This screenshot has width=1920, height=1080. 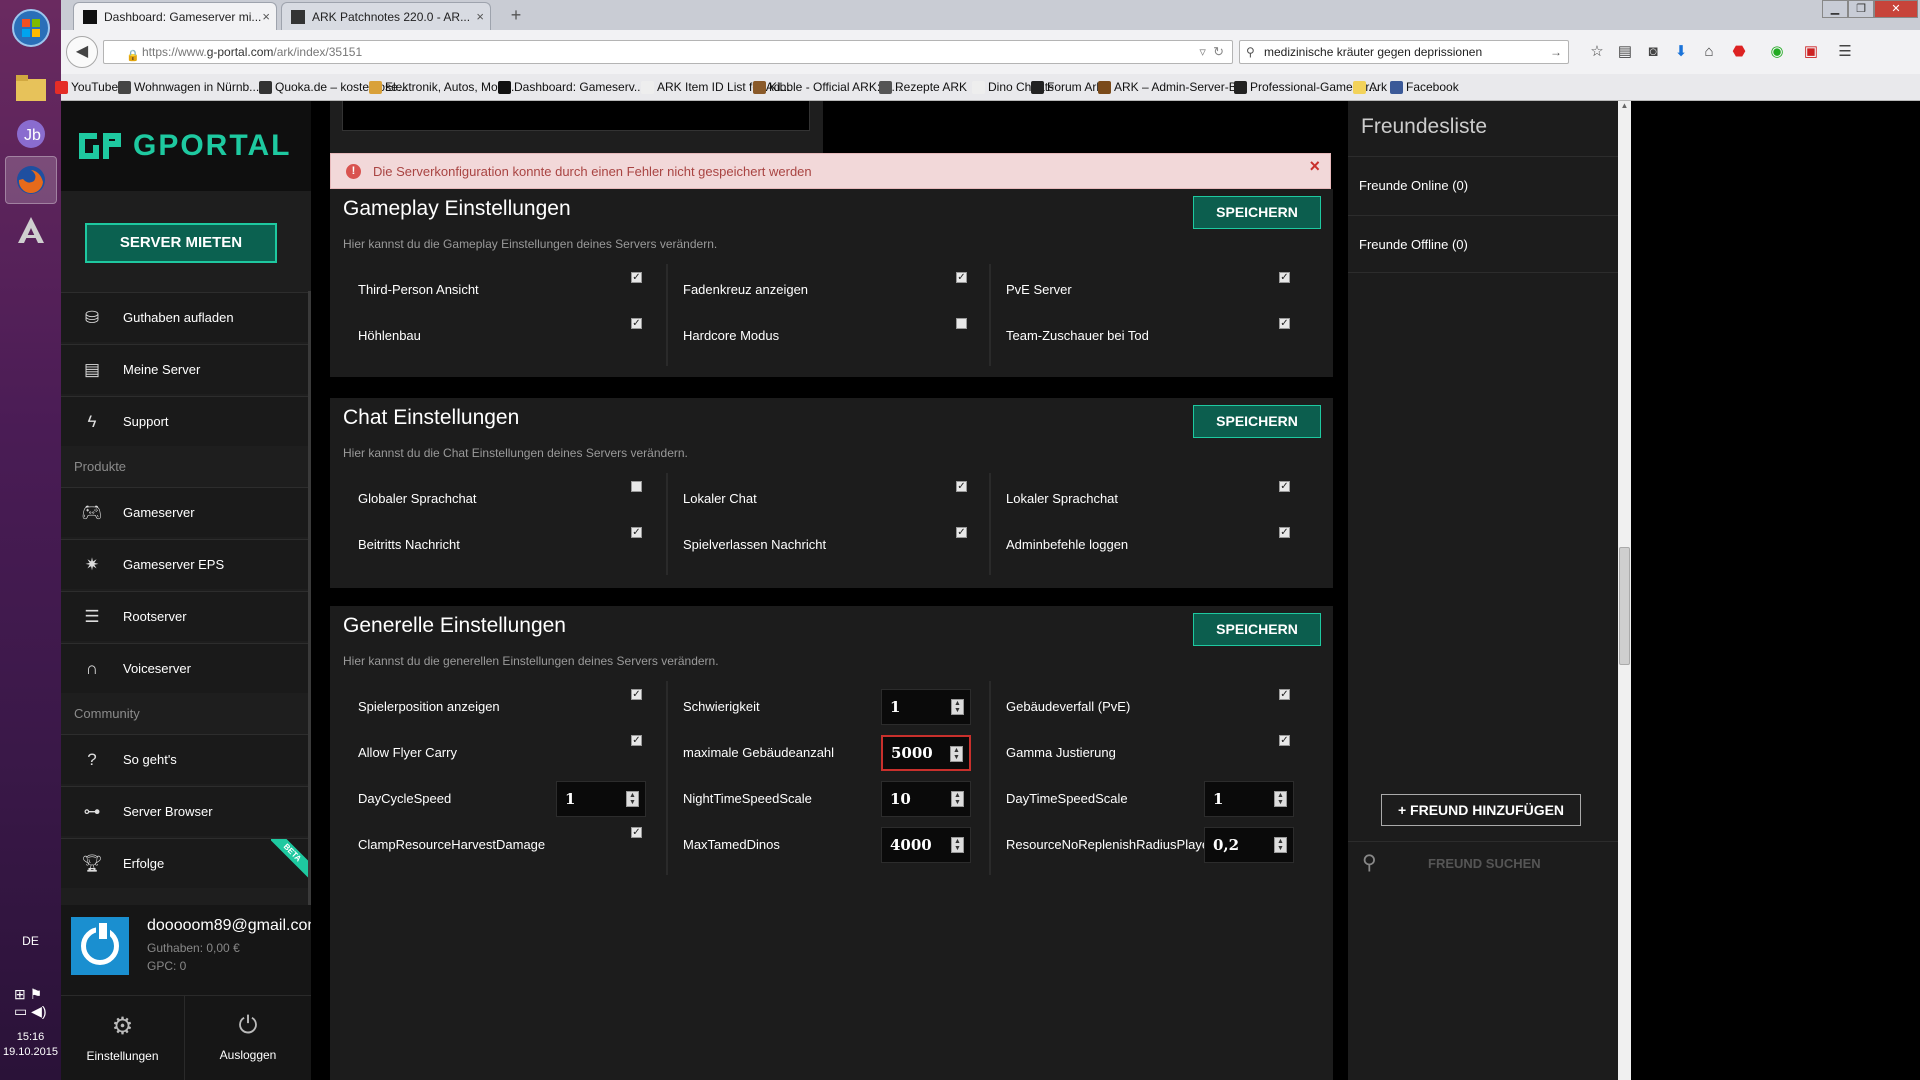 I want to click on bookmark-item: Forum Ark, so click(x=1066, y=87).